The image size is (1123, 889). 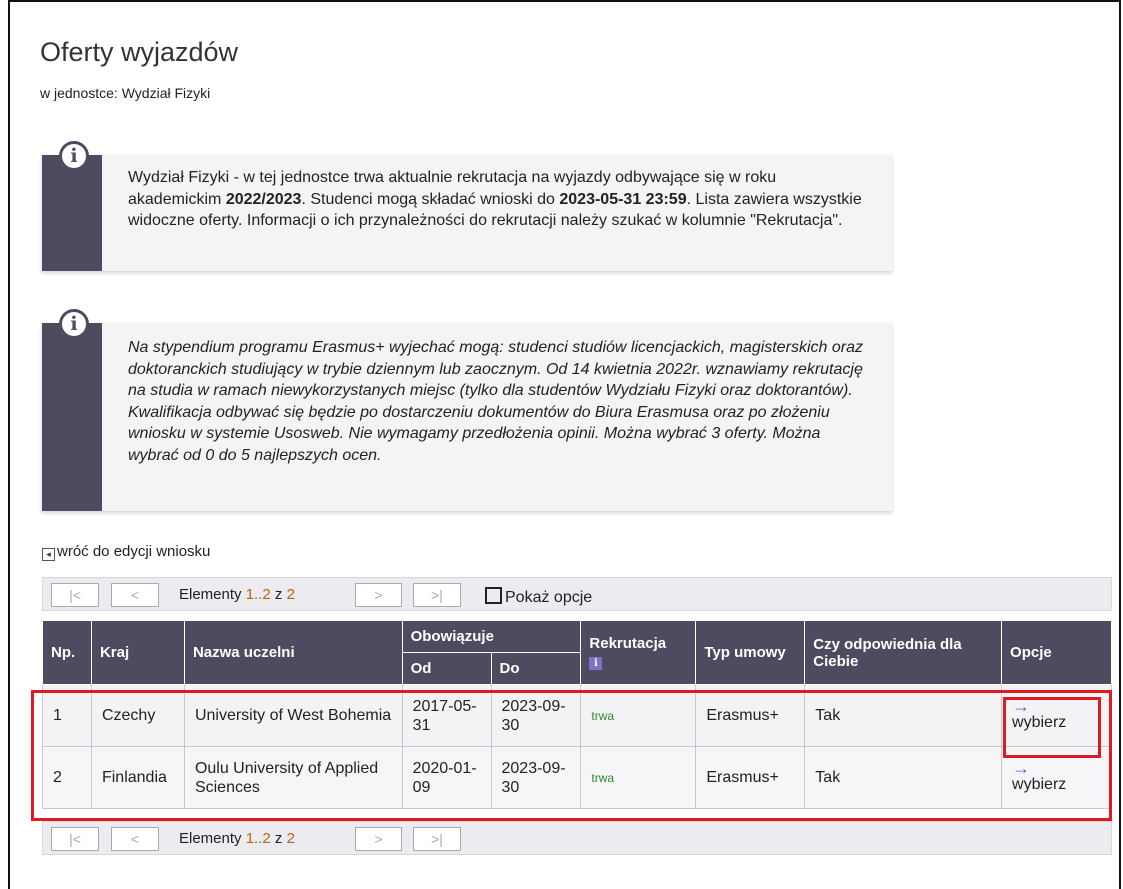 I want to click on page-title: Oferty wyjazdów, so click(x=139, y=52).